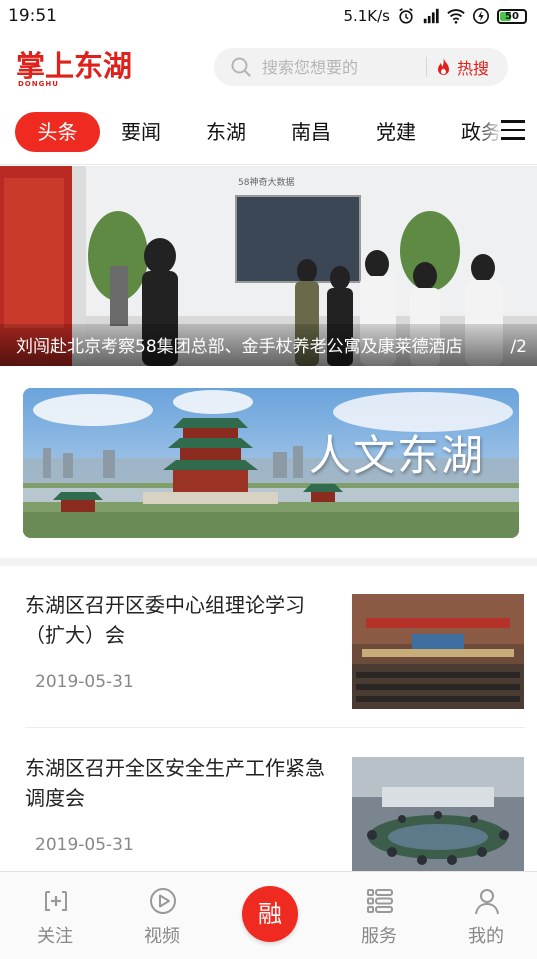  Describe the element at coordinates (57, 132) in the screenshot. I see `tab-headlines: 头条` at that location.